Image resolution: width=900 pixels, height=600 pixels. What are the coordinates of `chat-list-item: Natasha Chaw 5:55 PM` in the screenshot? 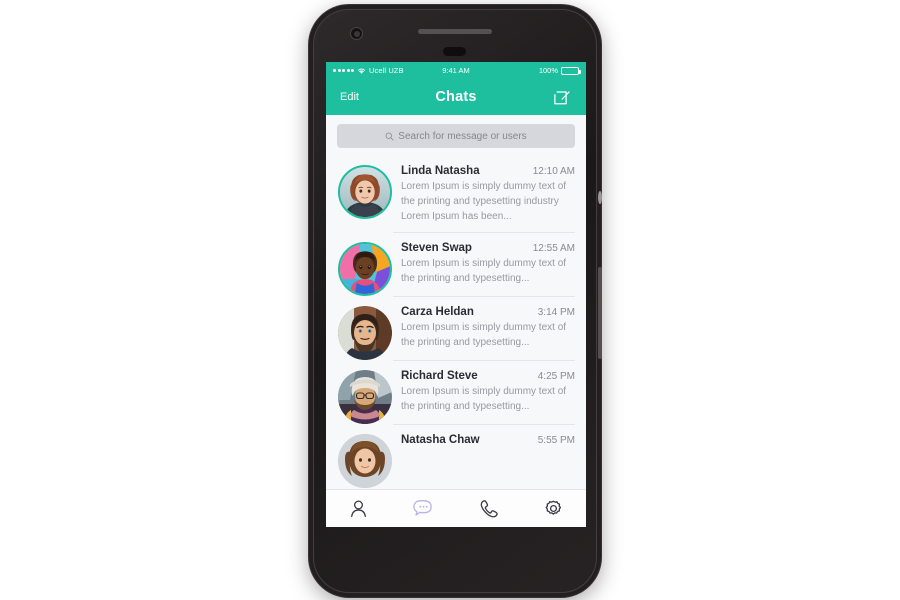 It's located at (456, 456).